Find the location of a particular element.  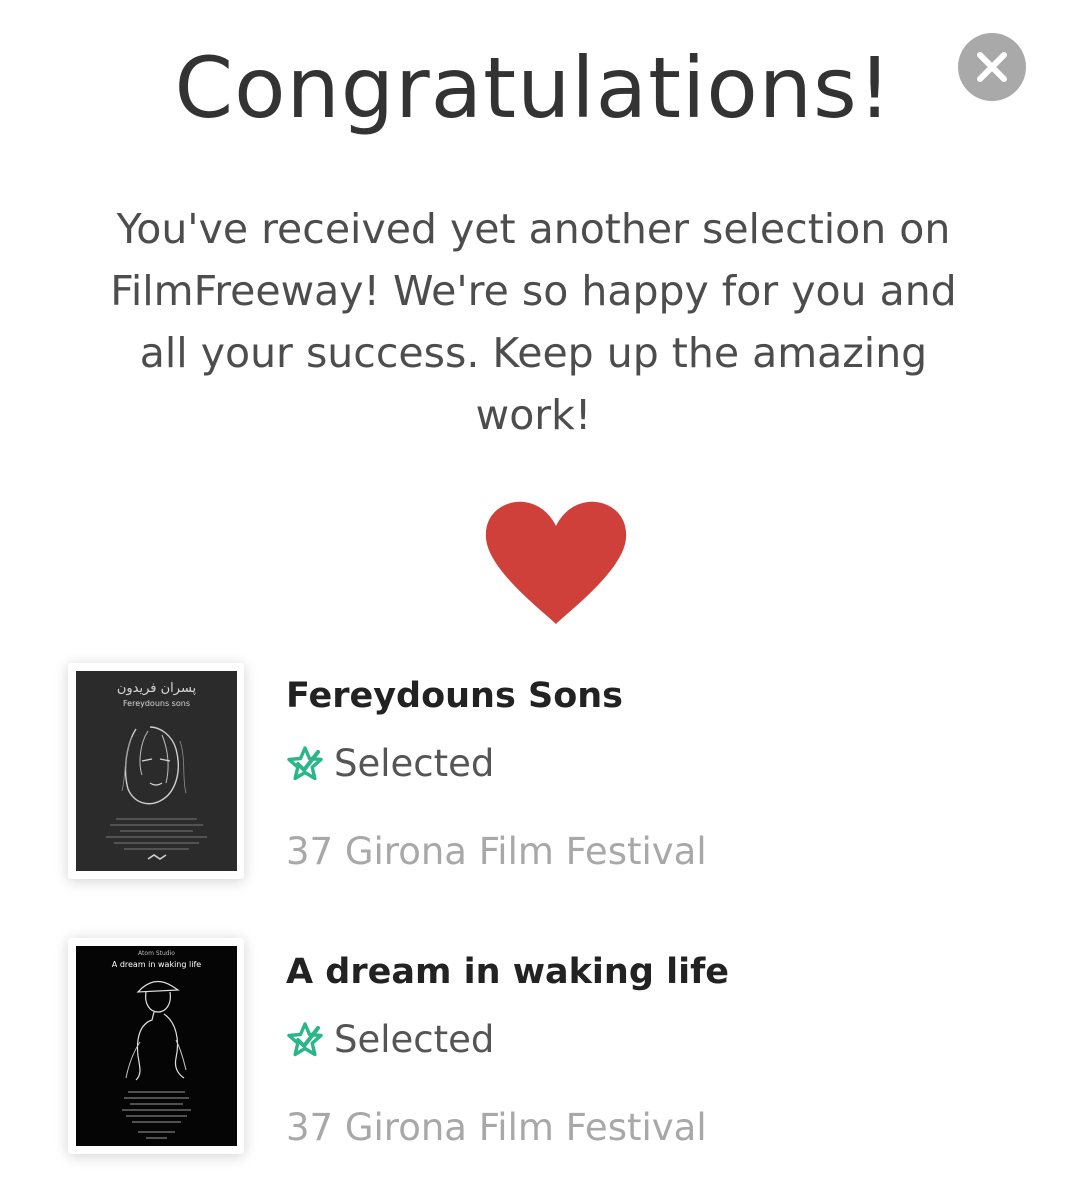

film-title: A dream in waking life is located at coordinates (507, 972).